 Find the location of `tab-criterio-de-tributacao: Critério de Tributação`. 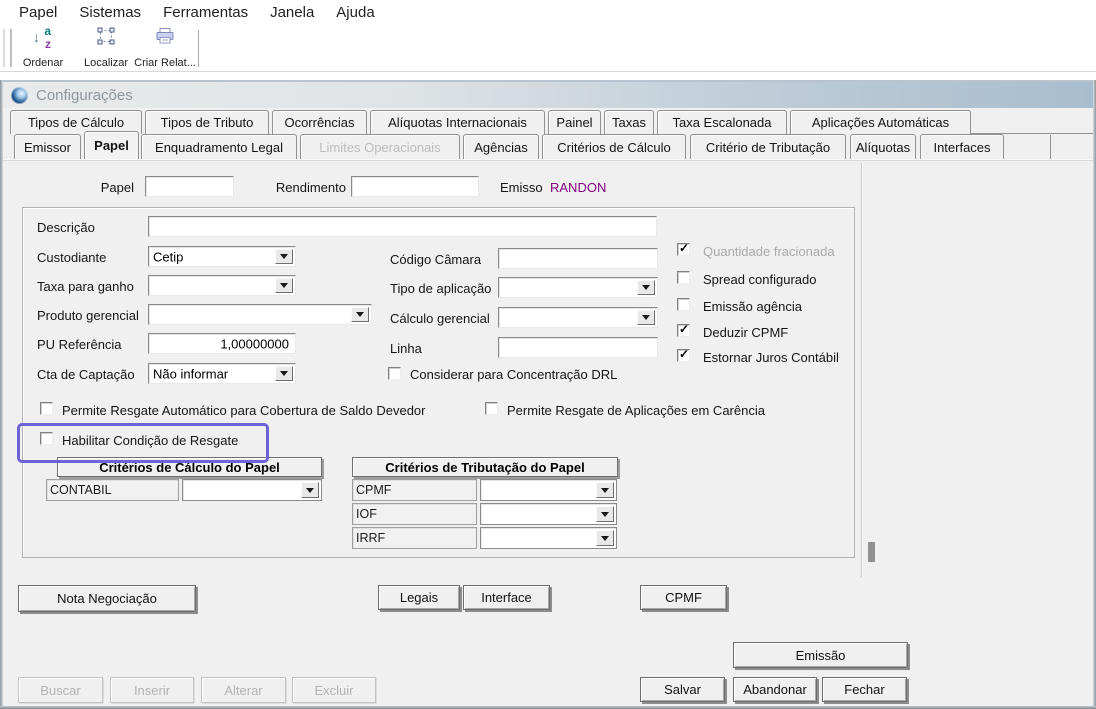

tab-criterio-de-tributacao: Critério de Tributação is located at coordinates (768, 146).